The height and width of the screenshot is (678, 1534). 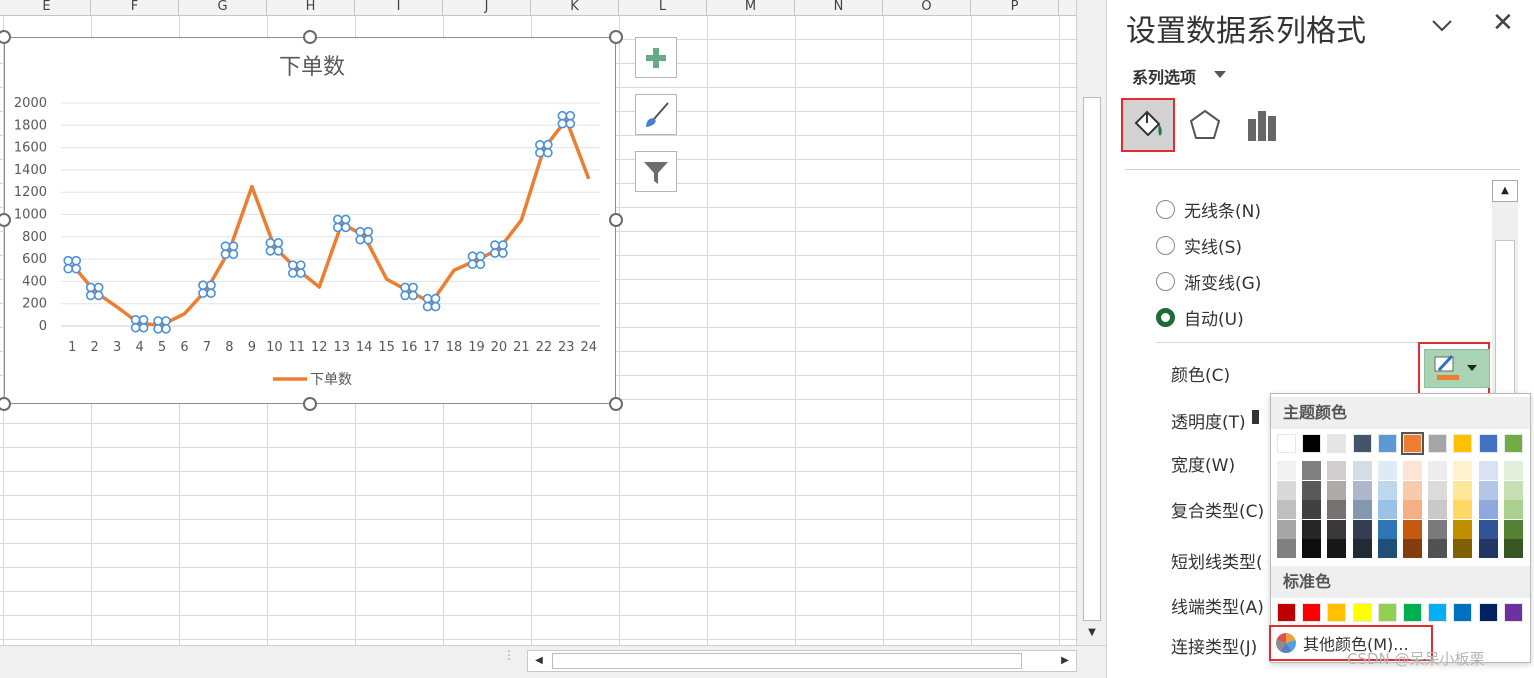 I want to click on column-header: K, so click(x=575, y=8).